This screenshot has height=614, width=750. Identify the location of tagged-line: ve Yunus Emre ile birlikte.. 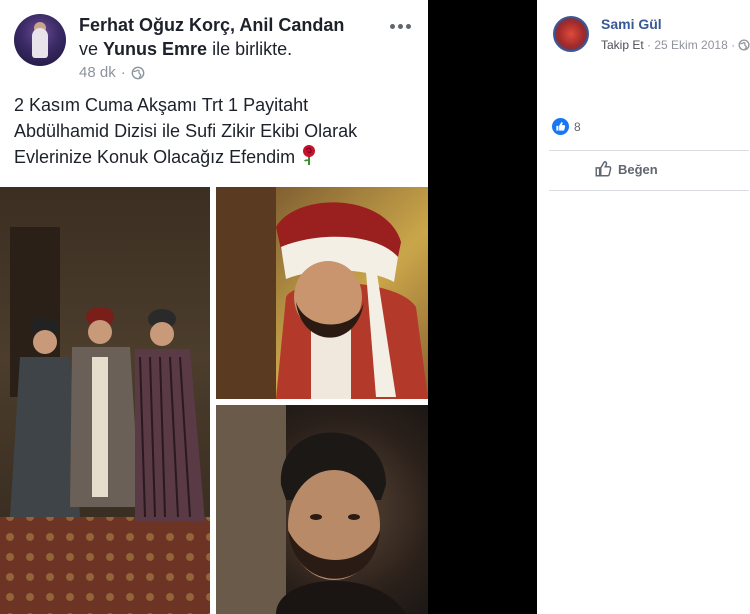
(185, 49).